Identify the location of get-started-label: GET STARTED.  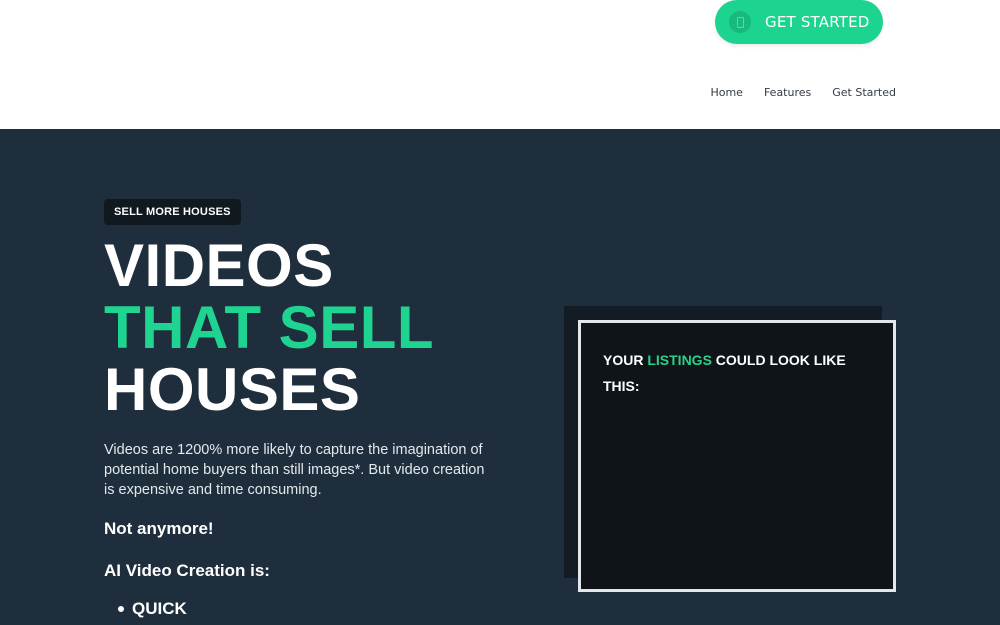
(817, 22).